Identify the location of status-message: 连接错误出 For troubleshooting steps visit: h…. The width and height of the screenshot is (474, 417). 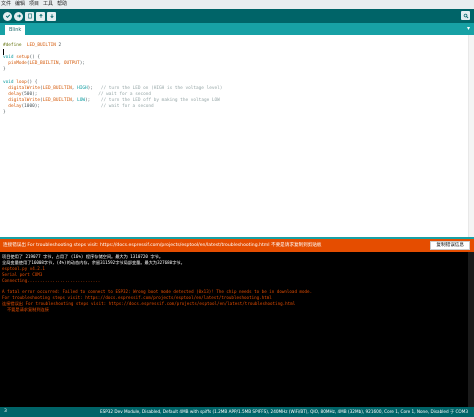
(162, 245).